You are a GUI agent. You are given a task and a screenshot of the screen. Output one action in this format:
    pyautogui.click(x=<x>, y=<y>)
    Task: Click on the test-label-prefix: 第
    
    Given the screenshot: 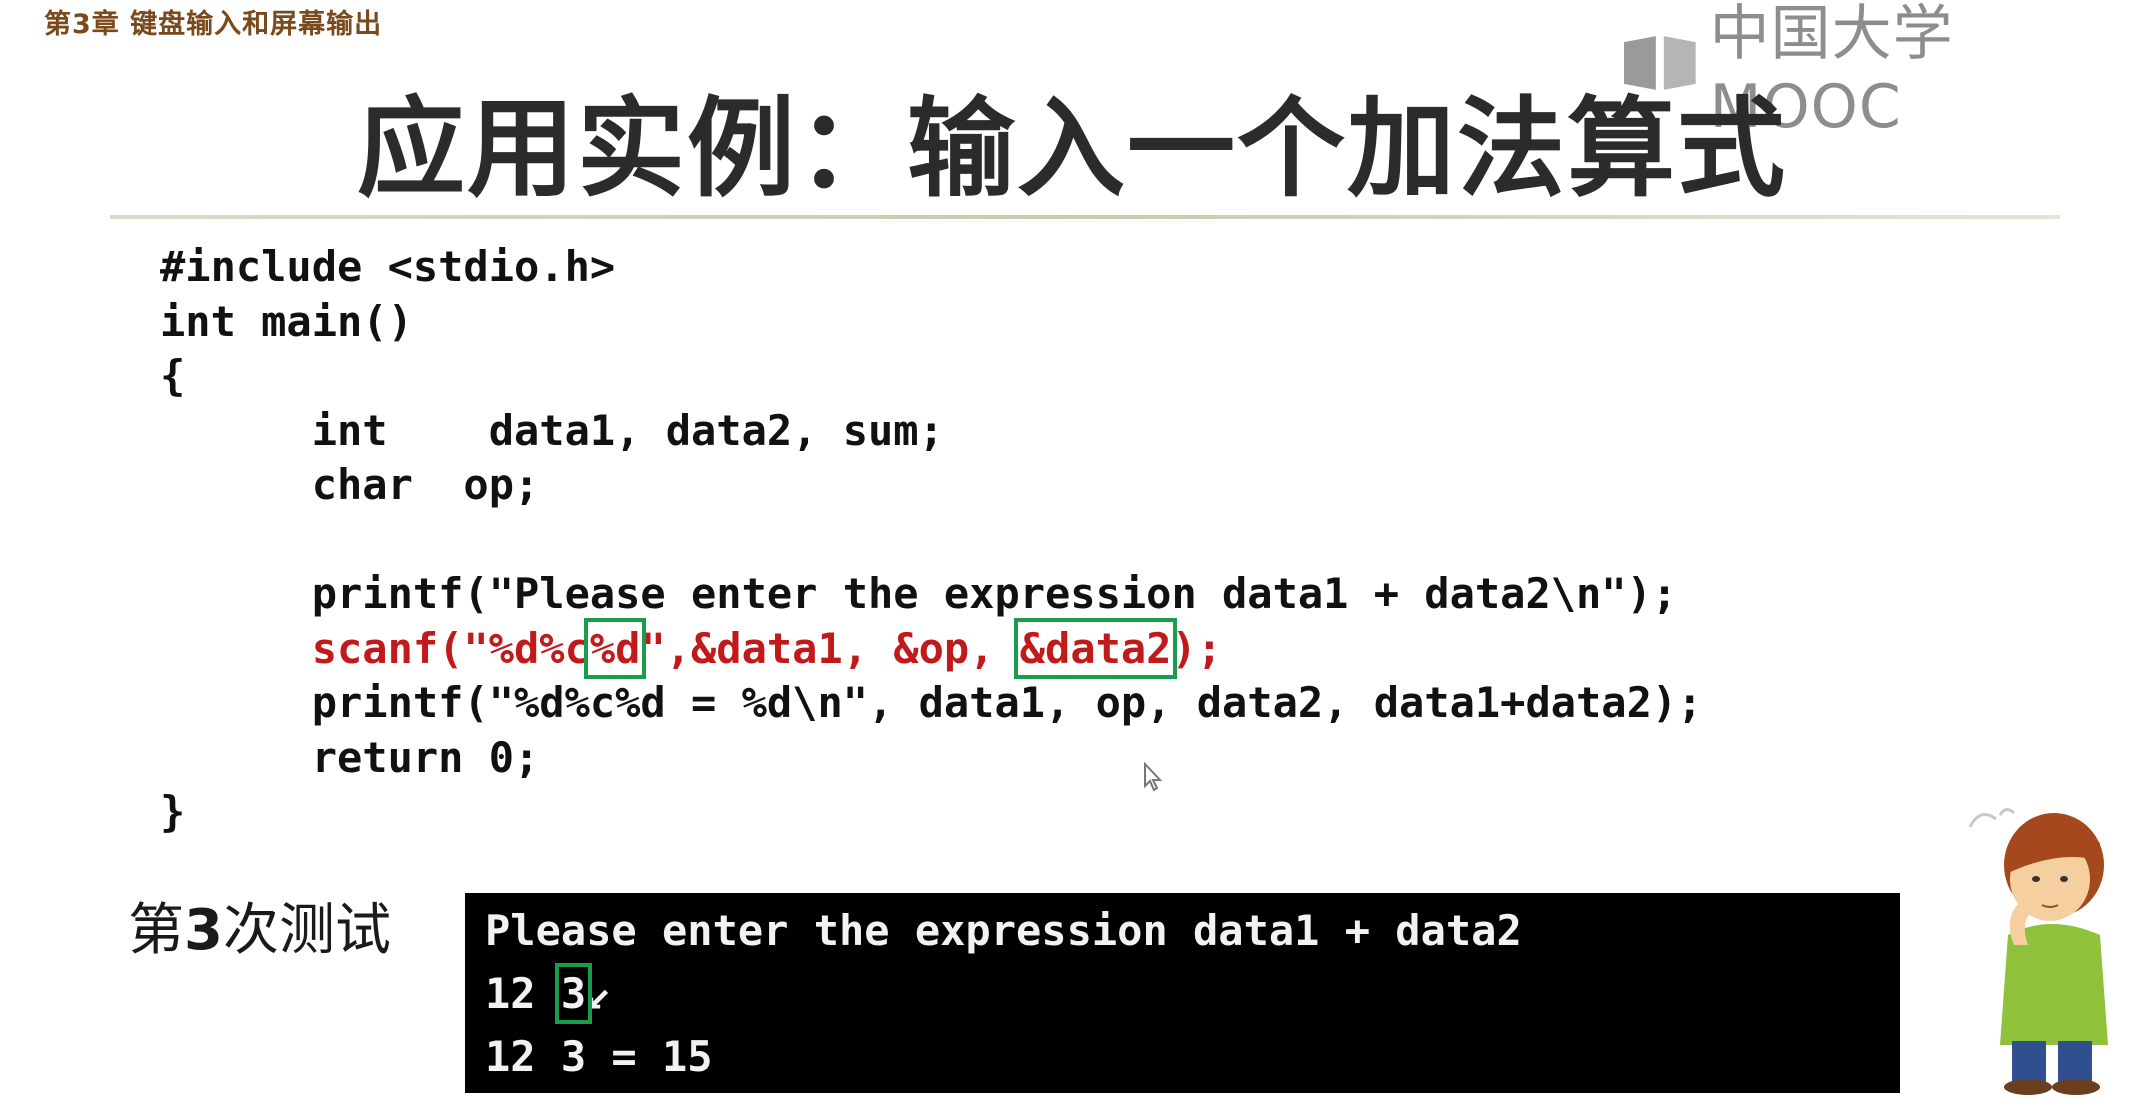 What is the action you would take?
    pyautogui.click(x=156, y=930)
    